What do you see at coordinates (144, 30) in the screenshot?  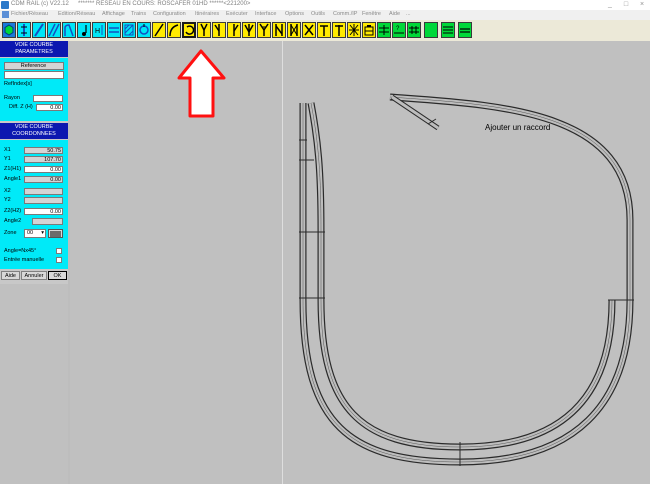 I see `track-cycle-icon` at bounding box center [144, 30].